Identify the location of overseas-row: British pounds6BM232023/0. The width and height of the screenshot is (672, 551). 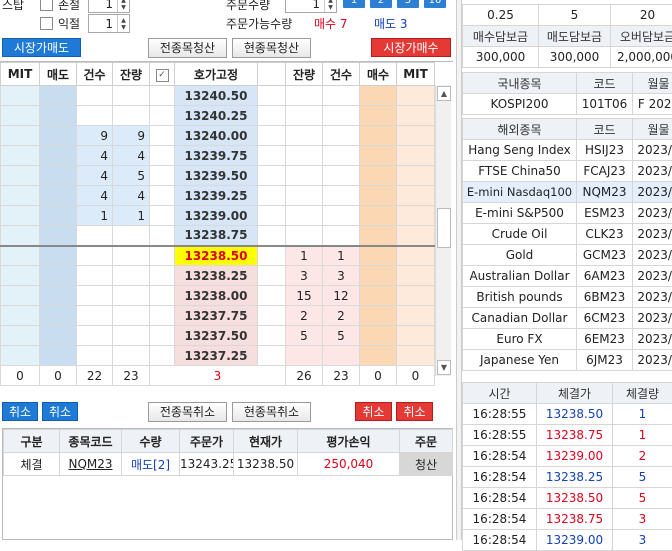
(567, 297).